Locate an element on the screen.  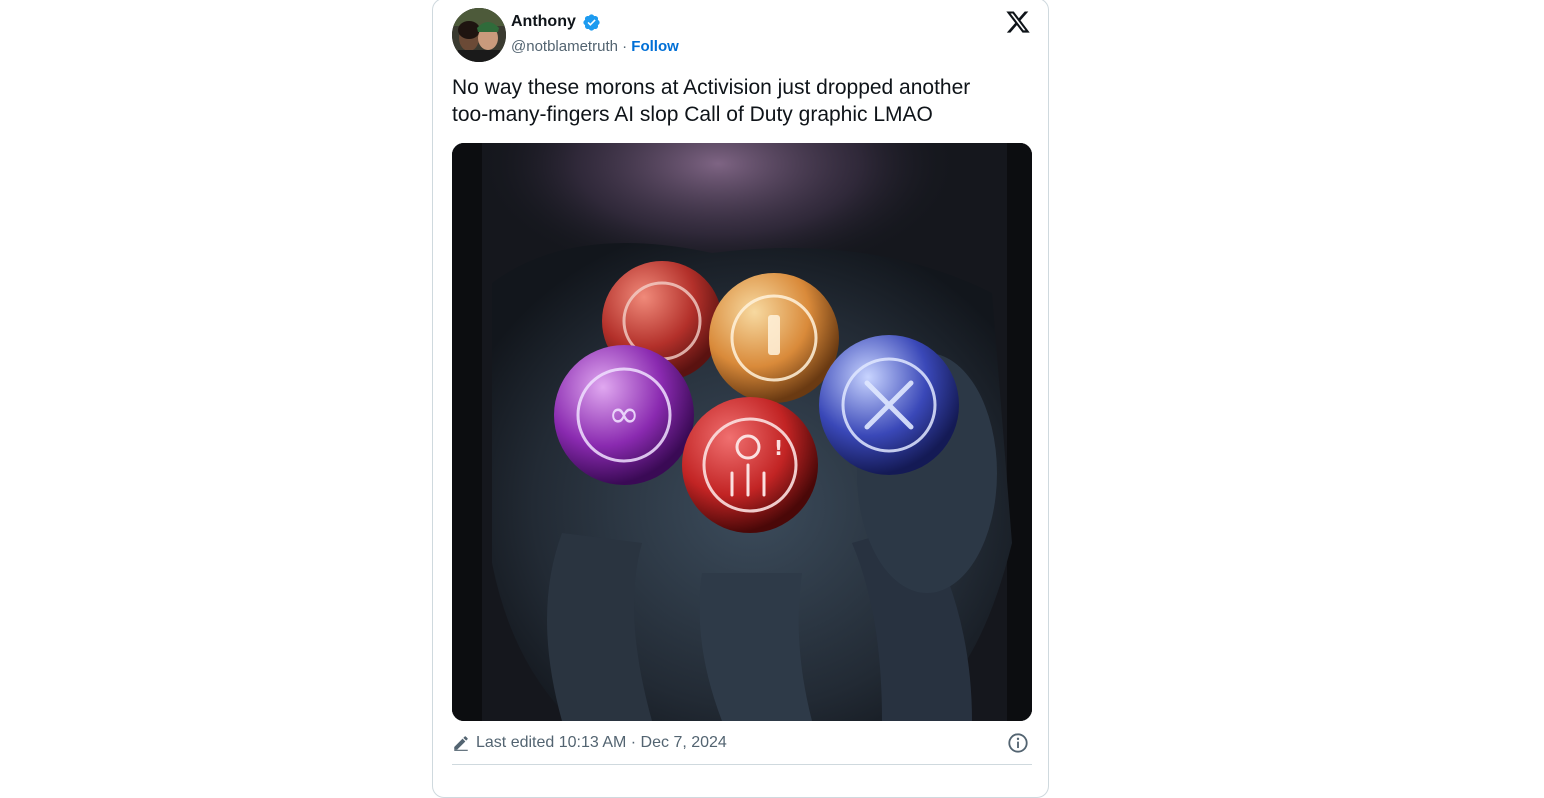
author-handle-line: @notblametruth · Follow is located at coordinates (595, 47).